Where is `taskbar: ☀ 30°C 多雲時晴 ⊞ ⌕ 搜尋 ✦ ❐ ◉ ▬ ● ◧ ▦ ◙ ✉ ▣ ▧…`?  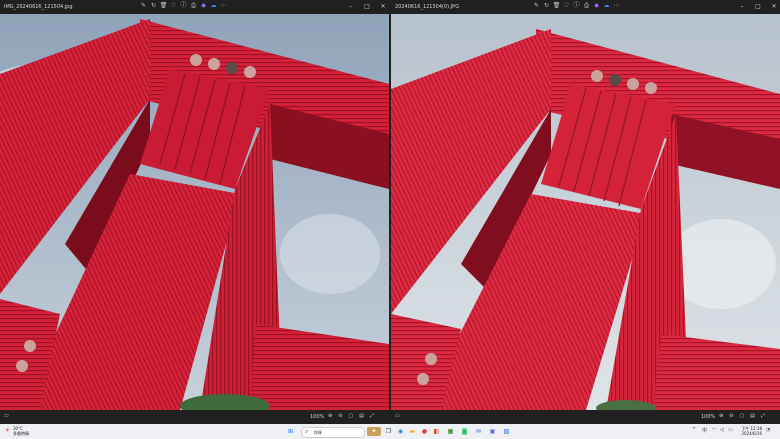 taskbar: ☀ 30°C 多雲時晴 ⊞ ⌕ 搜尋 ✦ ❐ ◉ ▬ ● ◧ ▦ ◙ ✉ ▣ ▧… is located at coordinates (390, 431).